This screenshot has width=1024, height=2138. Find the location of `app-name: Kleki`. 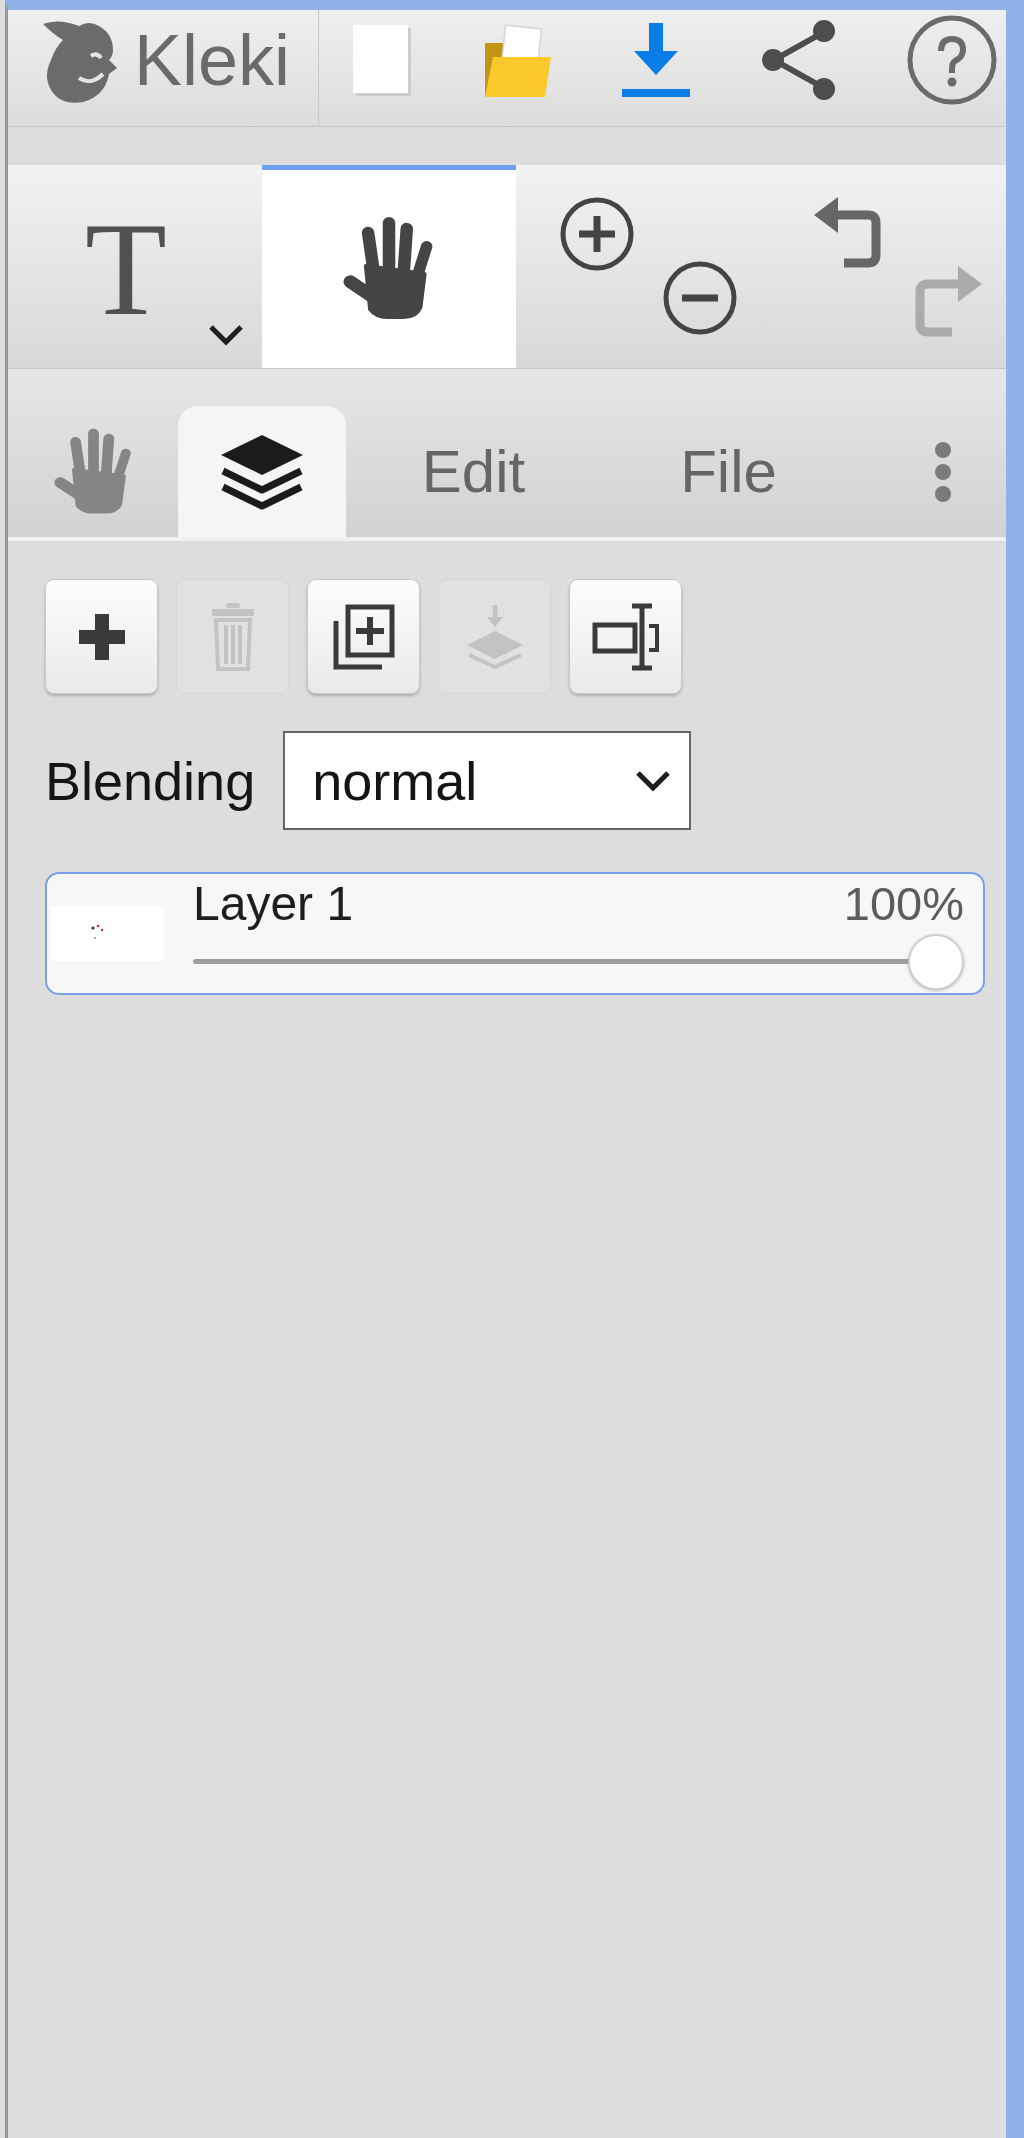

app-name: Kleki is located at coordinates (212, 60).